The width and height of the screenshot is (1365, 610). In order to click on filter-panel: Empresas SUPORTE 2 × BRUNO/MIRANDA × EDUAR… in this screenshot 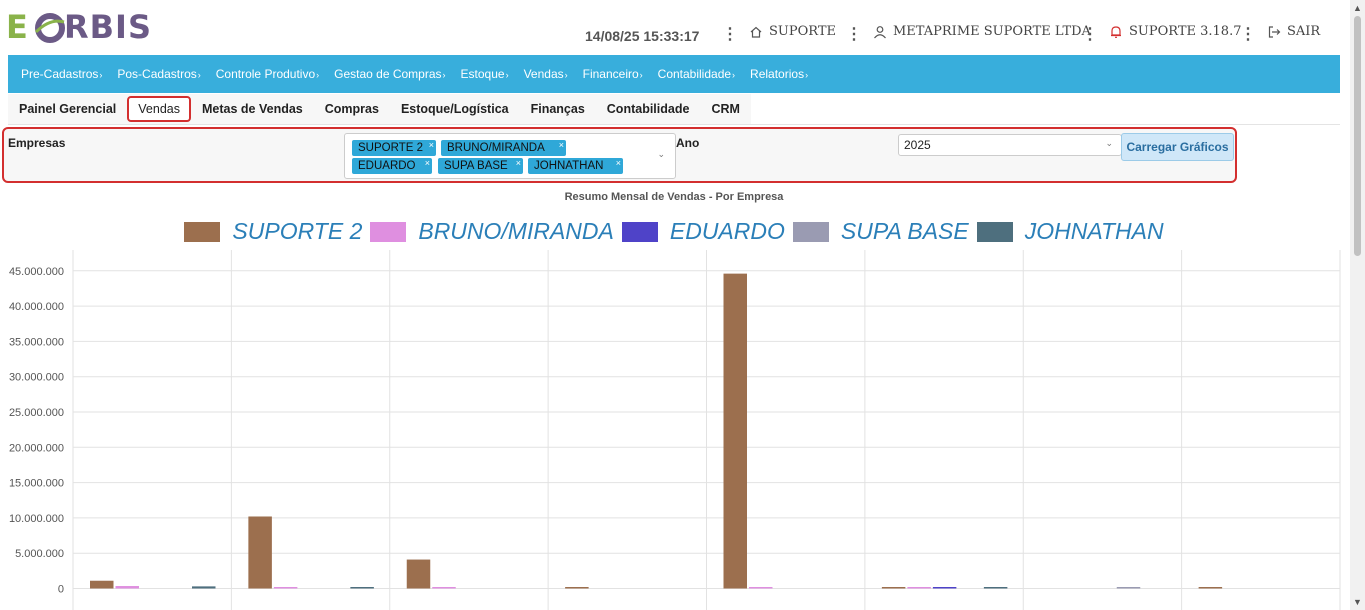, I will do `click(619, 155)`.